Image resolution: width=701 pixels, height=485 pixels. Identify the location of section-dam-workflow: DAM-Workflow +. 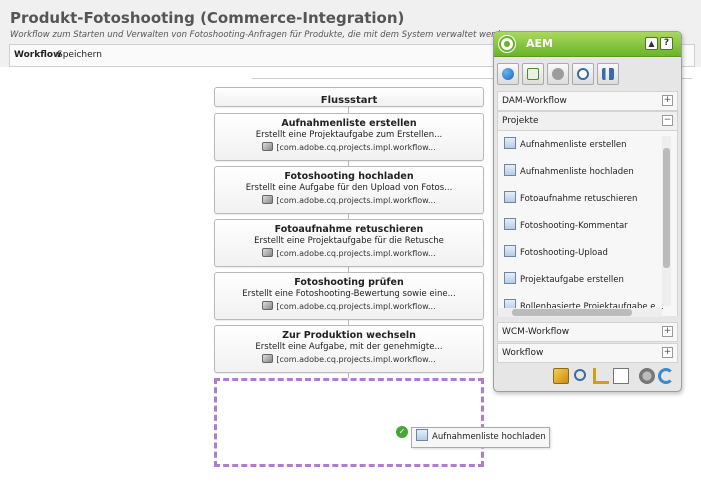
(587, 101).